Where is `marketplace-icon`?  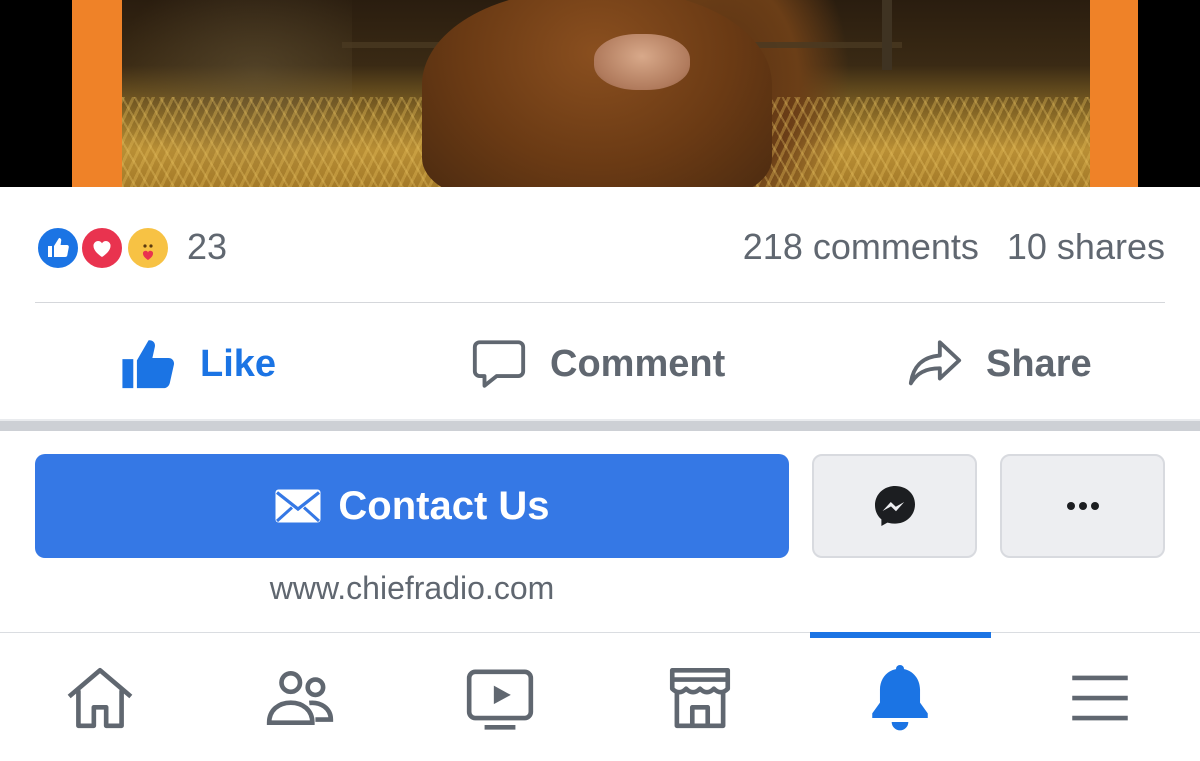 marketplace-icon is located at coordinates (700, 698).